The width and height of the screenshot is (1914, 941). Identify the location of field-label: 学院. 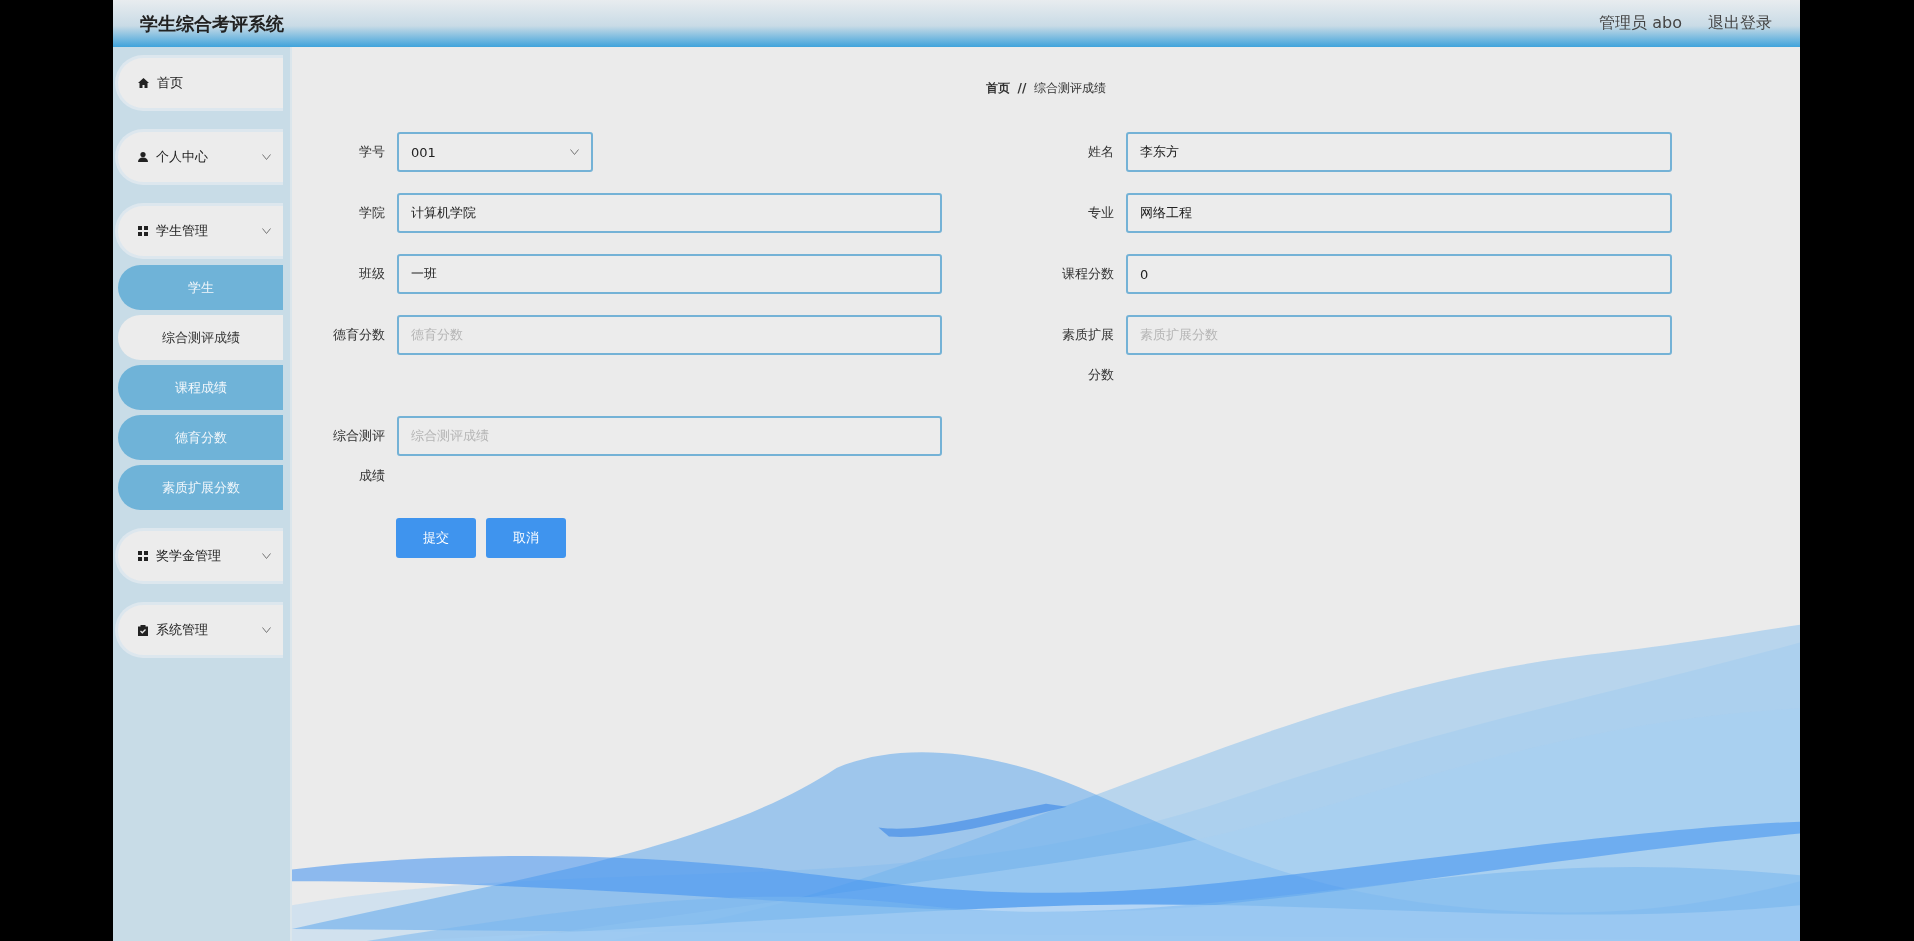
(371, 213).